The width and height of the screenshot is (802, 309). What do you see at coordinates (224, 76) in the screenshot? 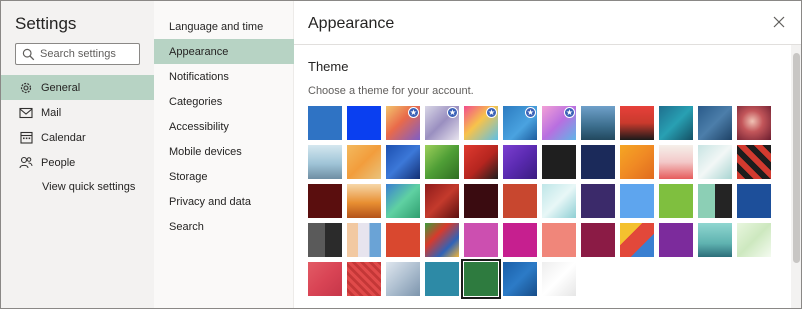
I see `submenu-notifications: Notifications` at bounding box center [224, 76].